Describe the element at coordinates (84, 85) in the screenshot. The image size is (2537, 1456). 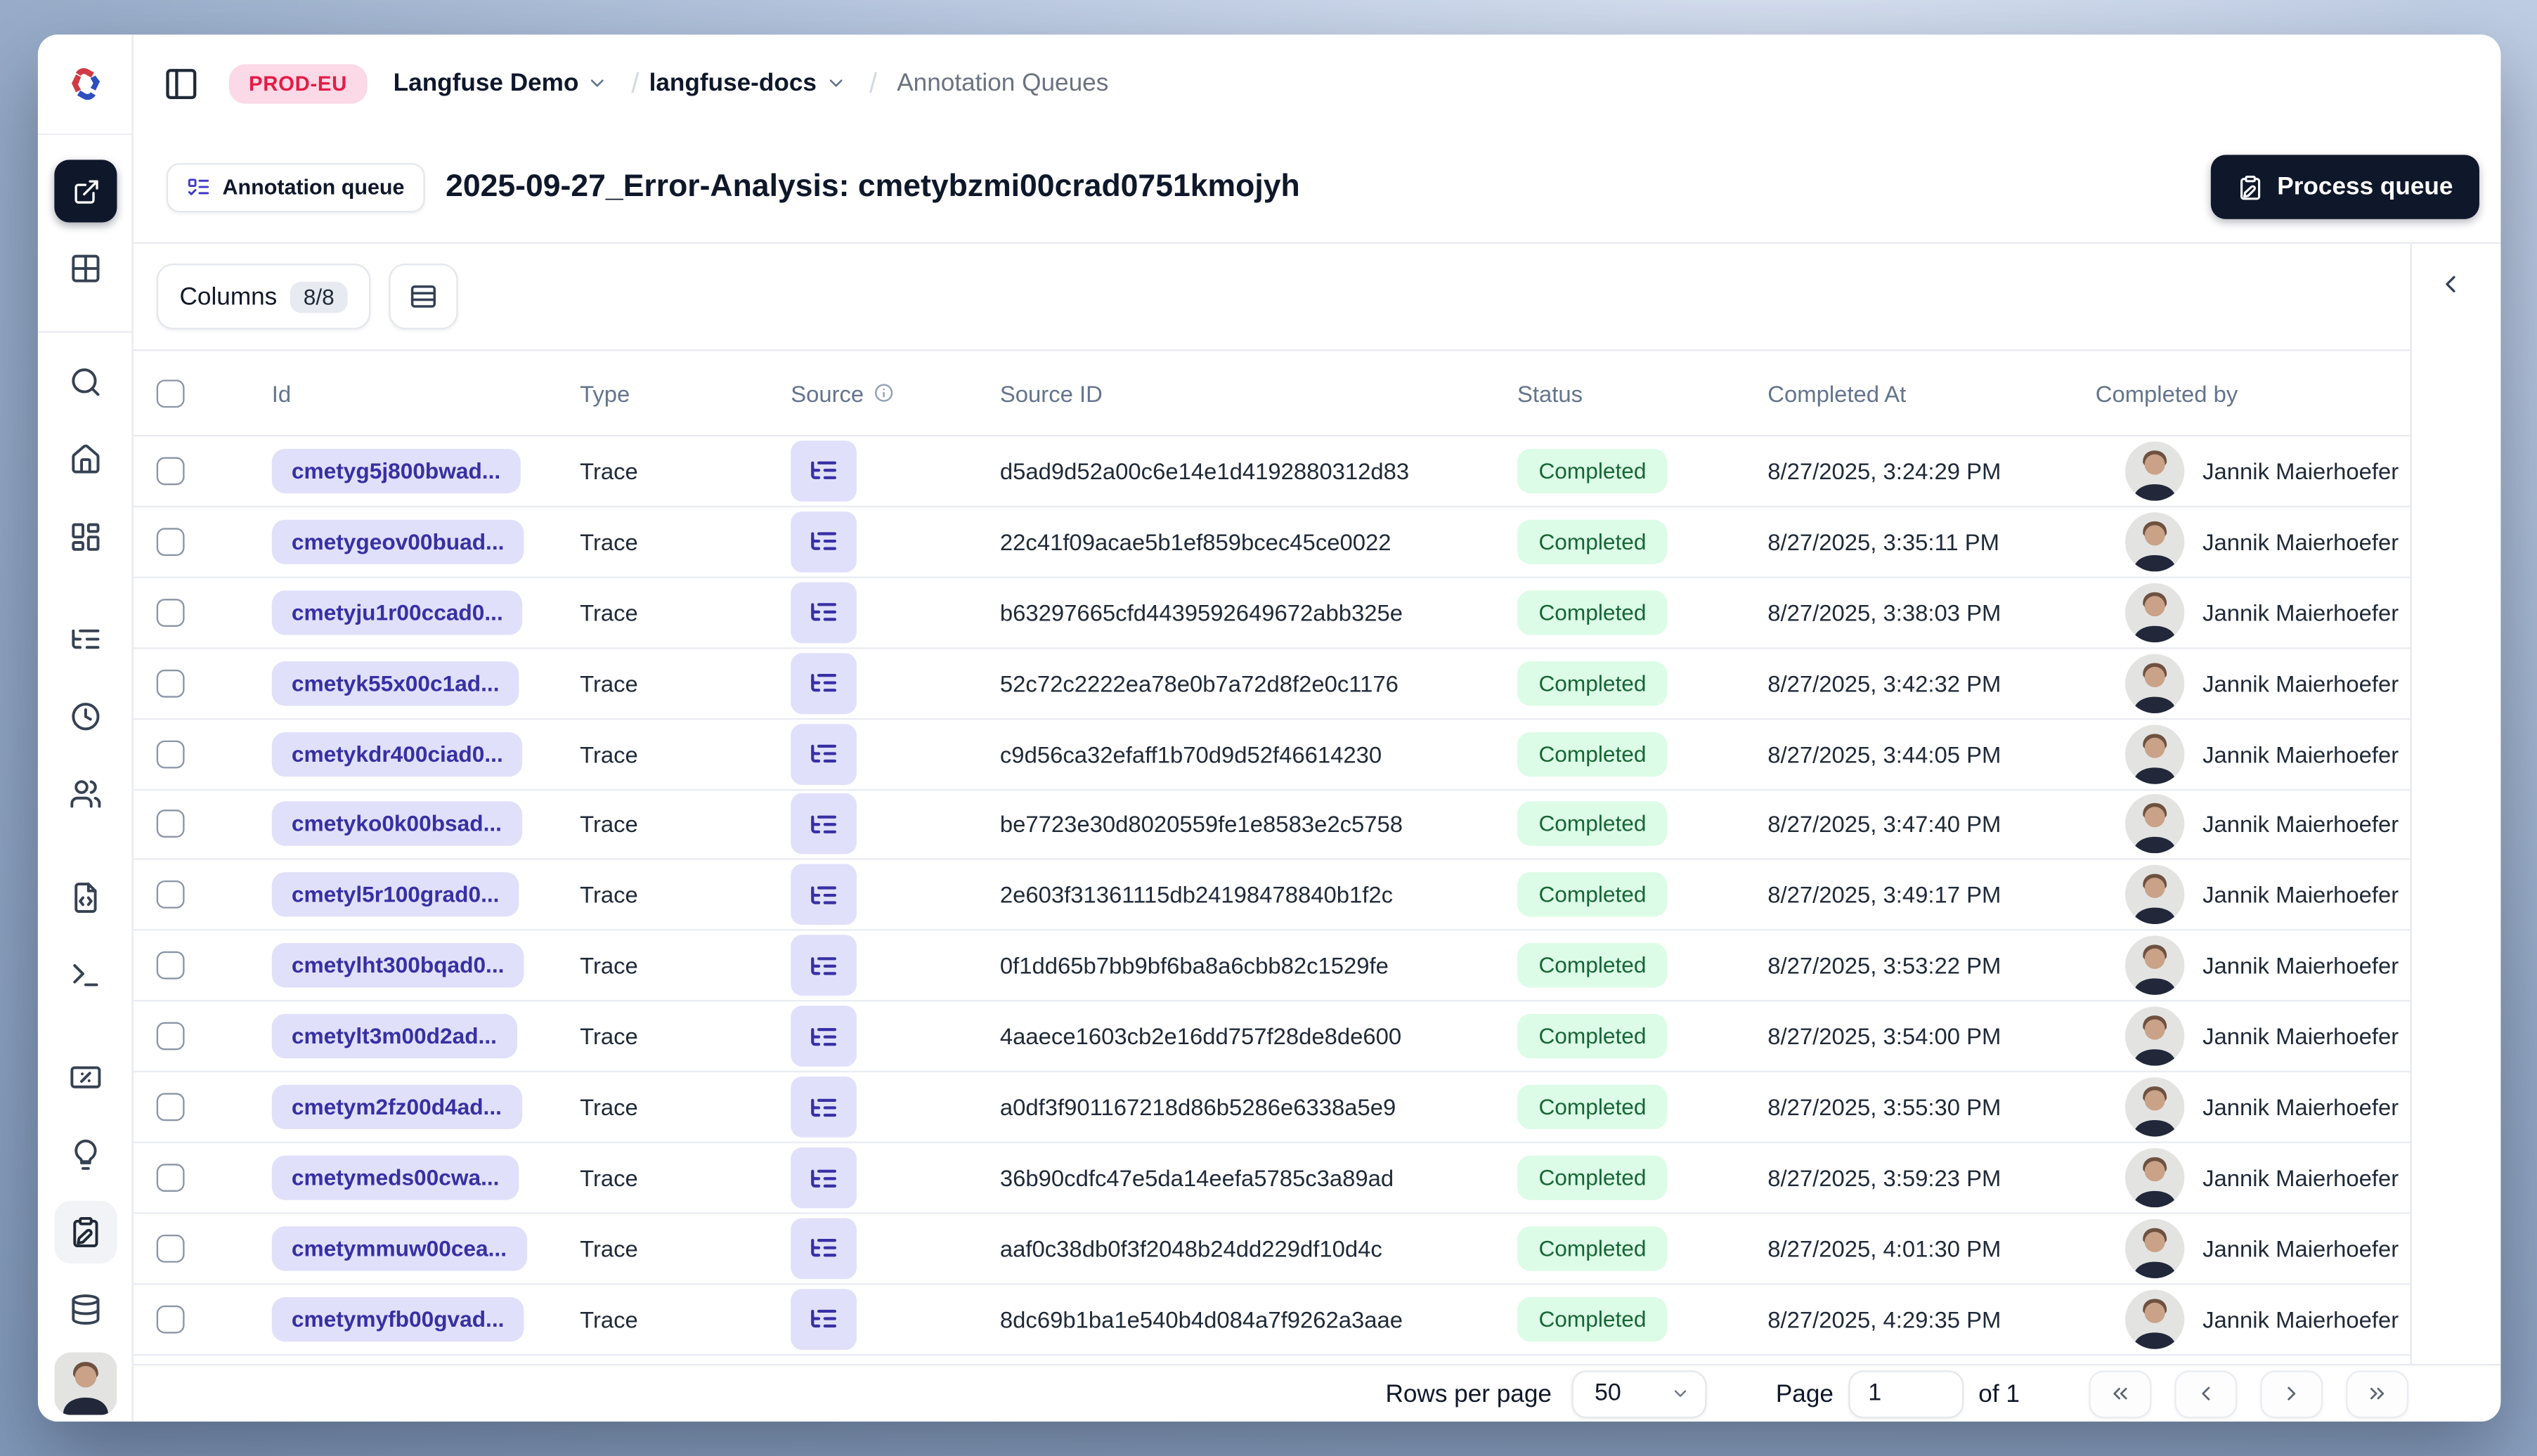
I see `langfuse-logo` at that location.